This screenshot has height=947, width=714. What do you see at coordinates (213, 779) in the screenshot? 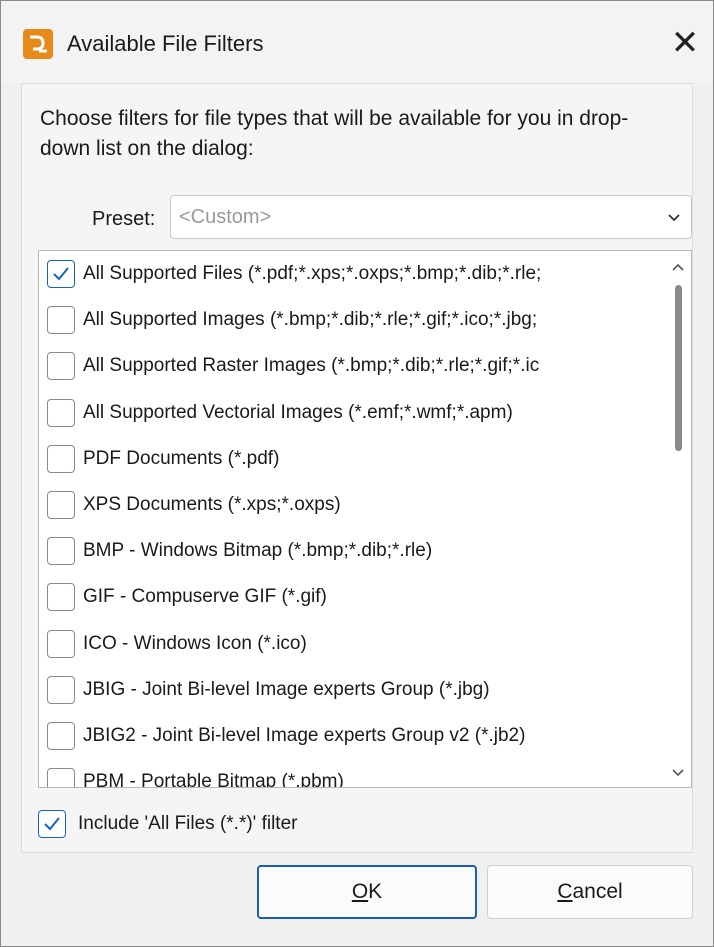
I see `filter-label: PBM - Portable Bitmap (*.pbm)` at bounding box center [213, 779].